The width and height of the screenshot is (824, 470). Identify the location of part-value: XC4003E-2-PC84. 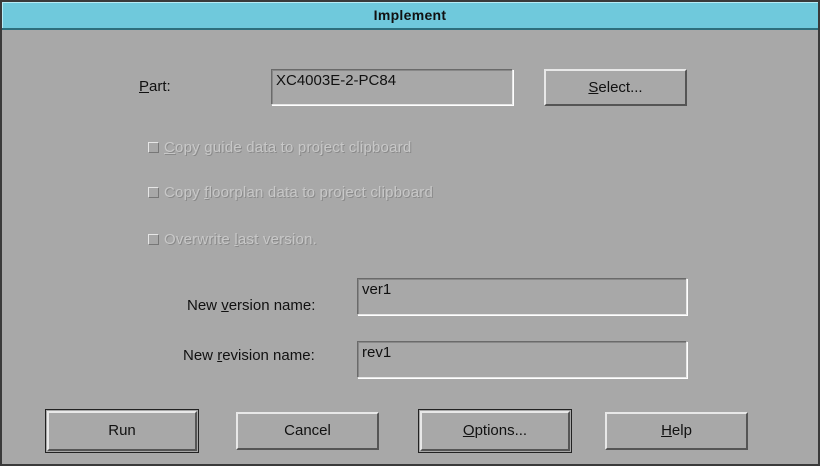
(336, 80).